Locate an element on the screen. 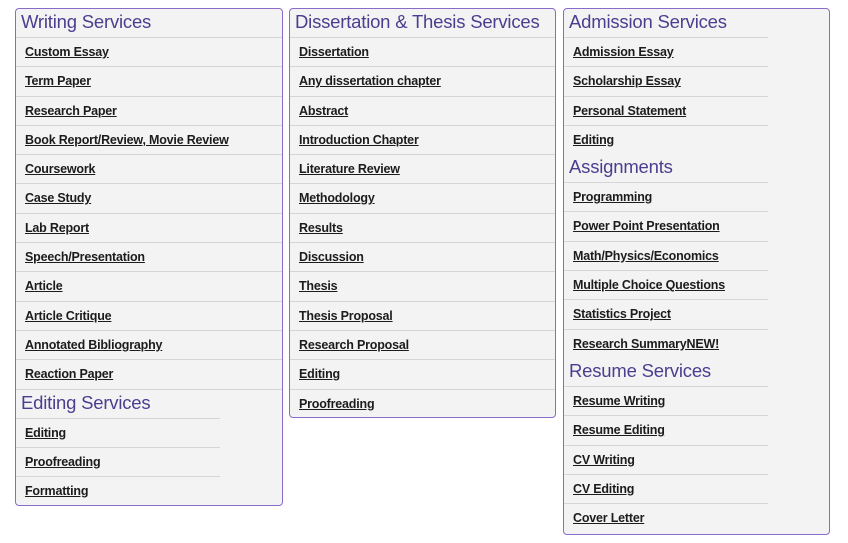  menu-link-coursework: Coursework is located at coordinates (60, 169).